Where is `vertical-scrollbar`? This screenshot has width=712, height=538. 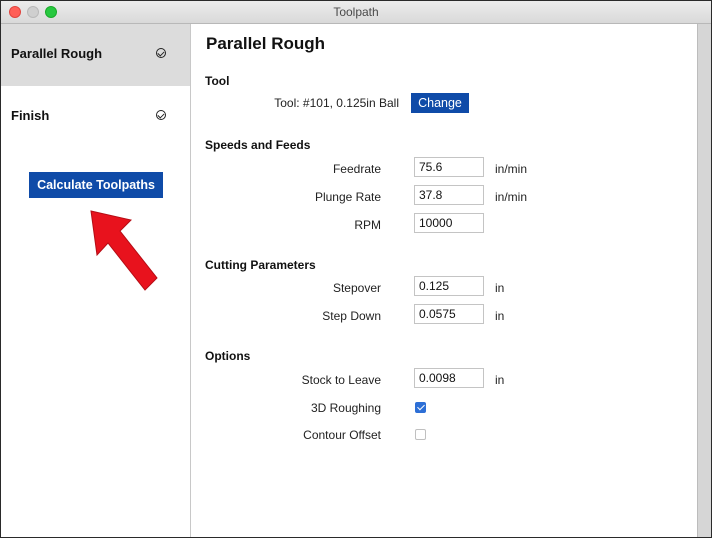
vertical-scrollbar is located at coordinates (704, 280).